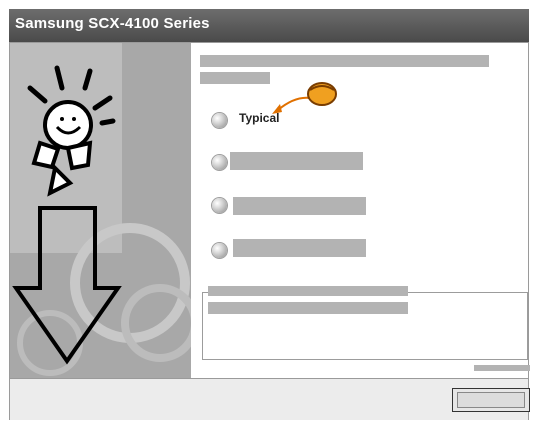 This screenshot has height=428, width=538. What do you see at coordinates (269, 399) in the screenshot?
I see `button-bar` at bounding box center [269, 399].